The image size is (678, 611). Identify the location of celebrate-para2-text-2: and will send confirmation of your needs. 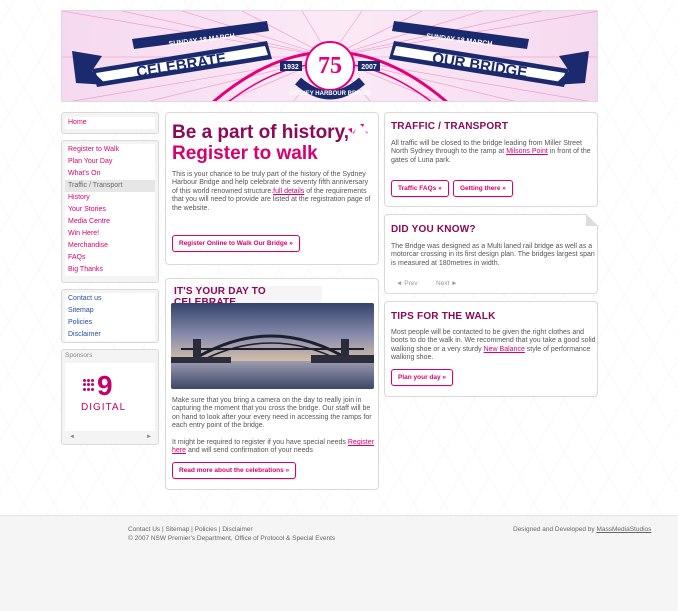
(249, 451).